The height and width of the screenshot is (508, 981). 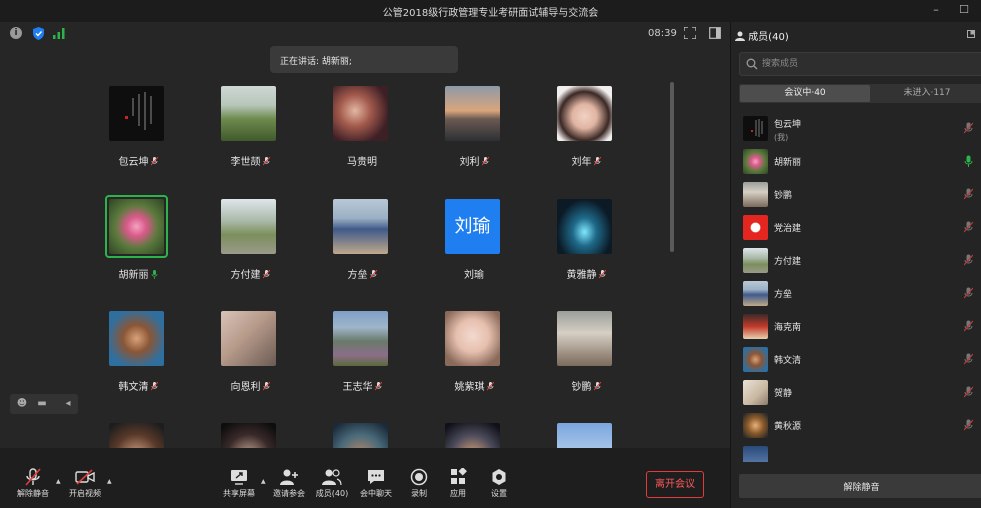 I want to click on participant-tile: 黄雅静, so click(x=586, y=254).